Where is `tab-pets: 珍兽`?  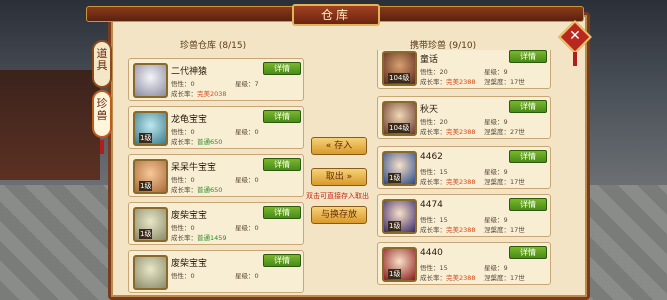
tab-pets: 珍兽 is located at coordinates (102, 114).